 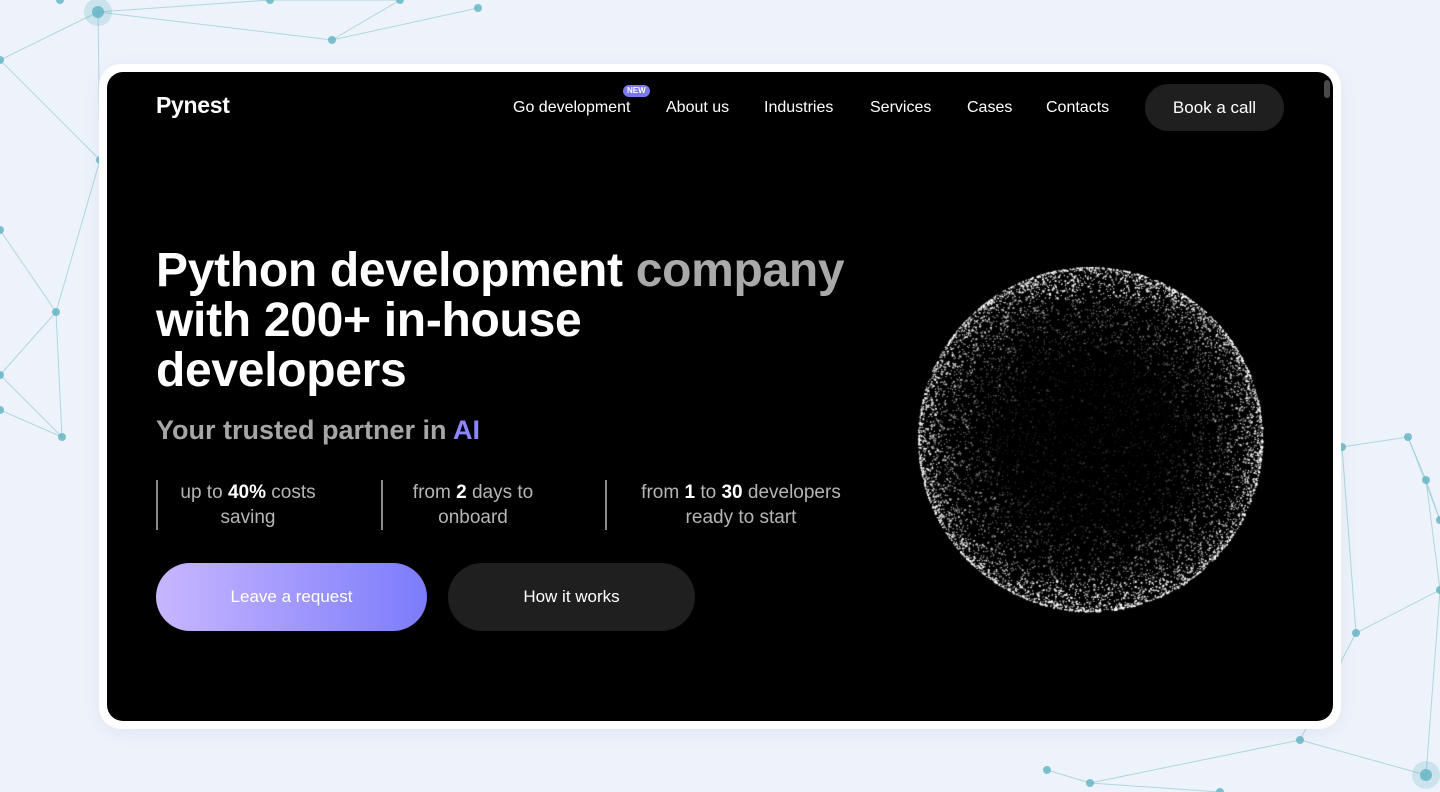 What do you see at coordinates (794, 492) in the screenshot?
I see `stat-post: developers` at bounding box center [794, 492].